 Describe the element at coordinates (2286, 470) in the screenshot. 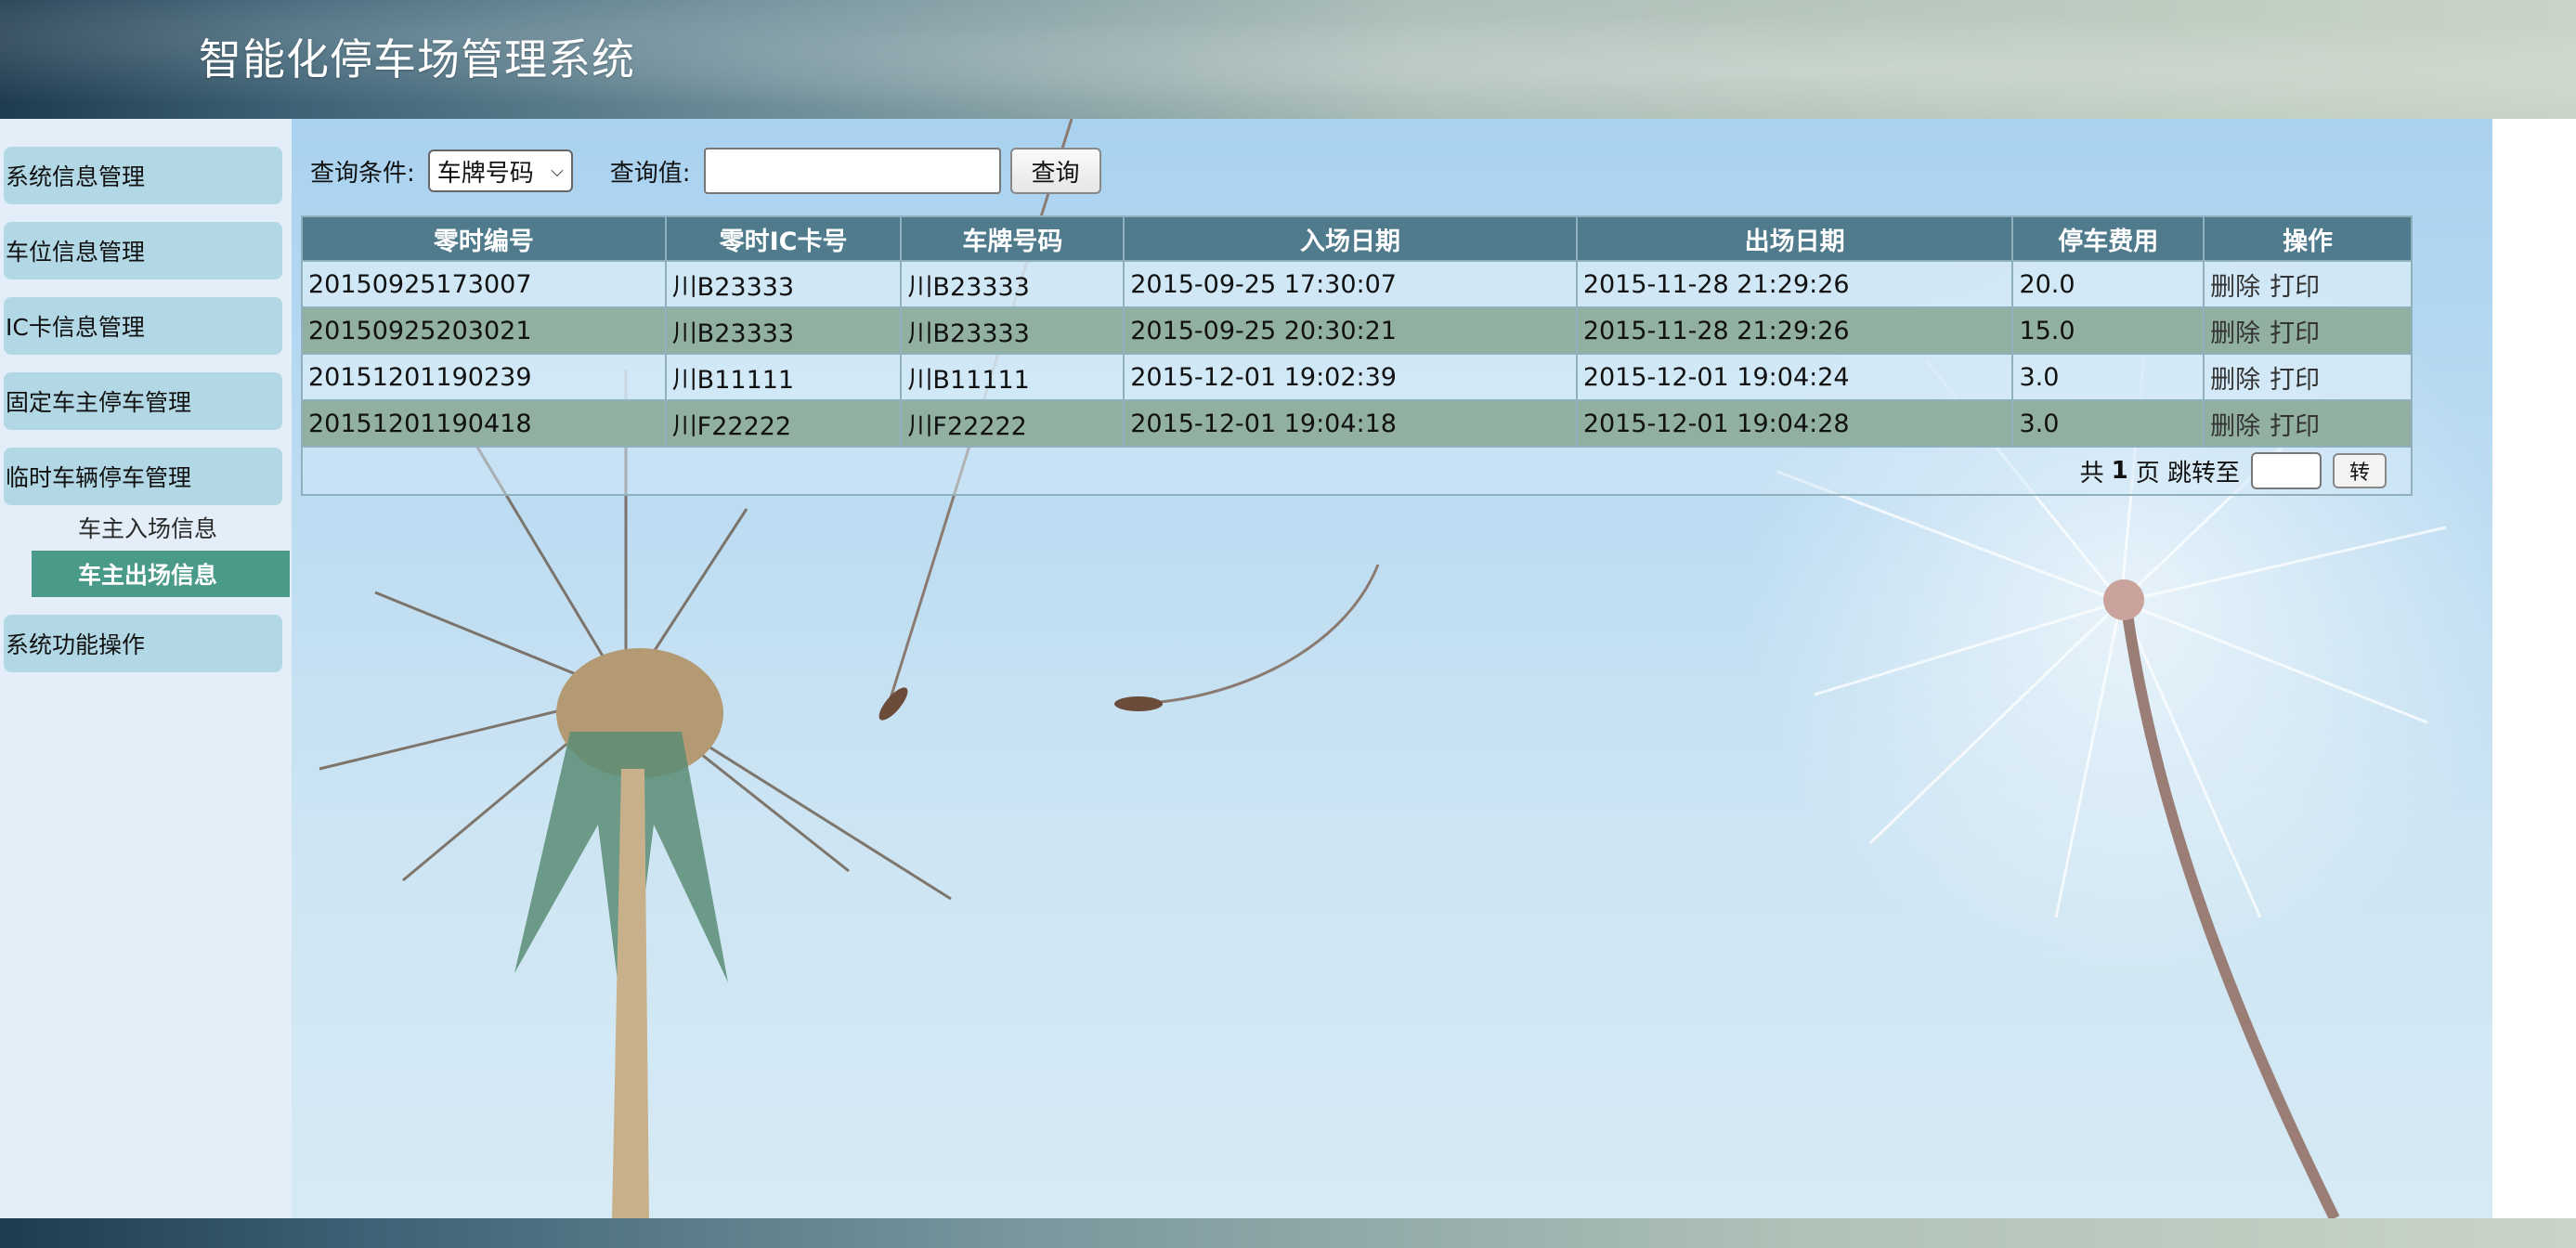

I see `page-jump-input` at that location.